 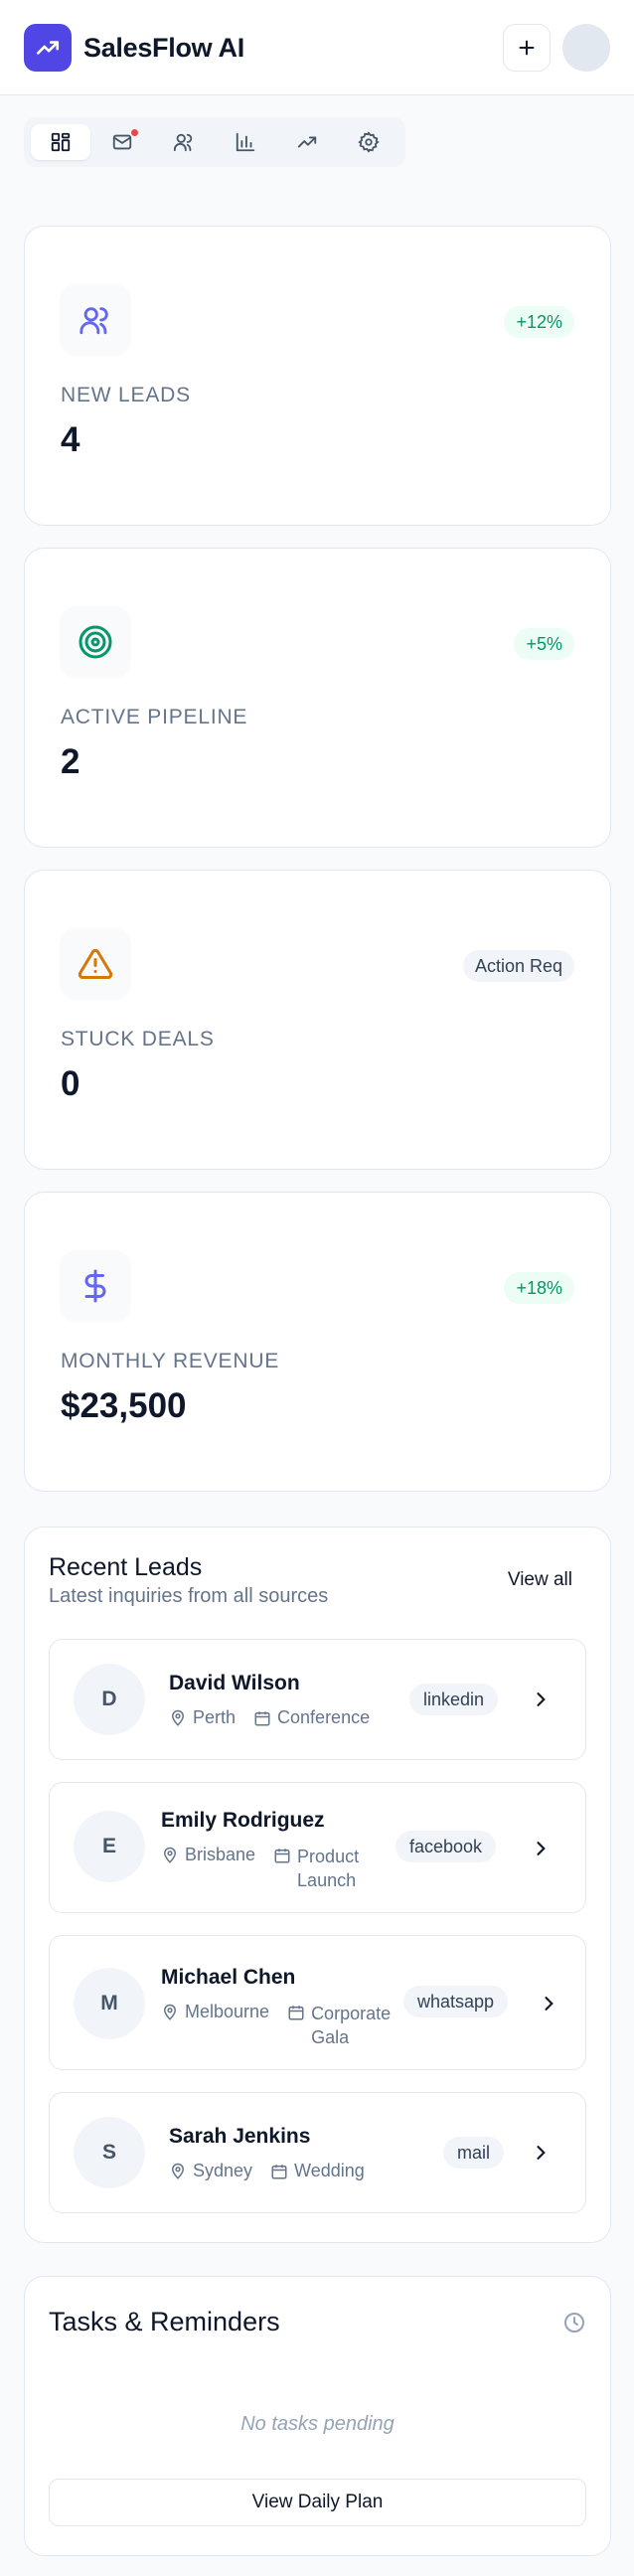 I want to click on lead-meta: Perth Conference, so click(x=269, y=1717).